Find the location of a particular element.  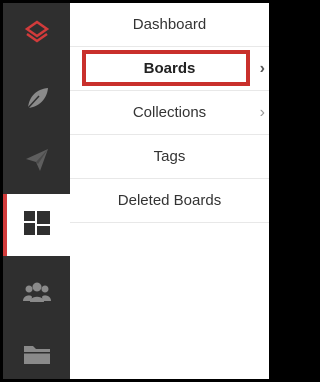

rail-item-home is located at coordinates (36, 34).